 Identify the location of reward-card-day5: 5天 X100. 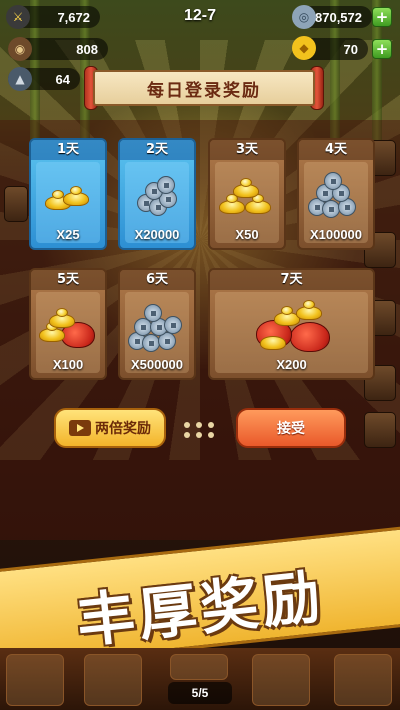
(68, 324).